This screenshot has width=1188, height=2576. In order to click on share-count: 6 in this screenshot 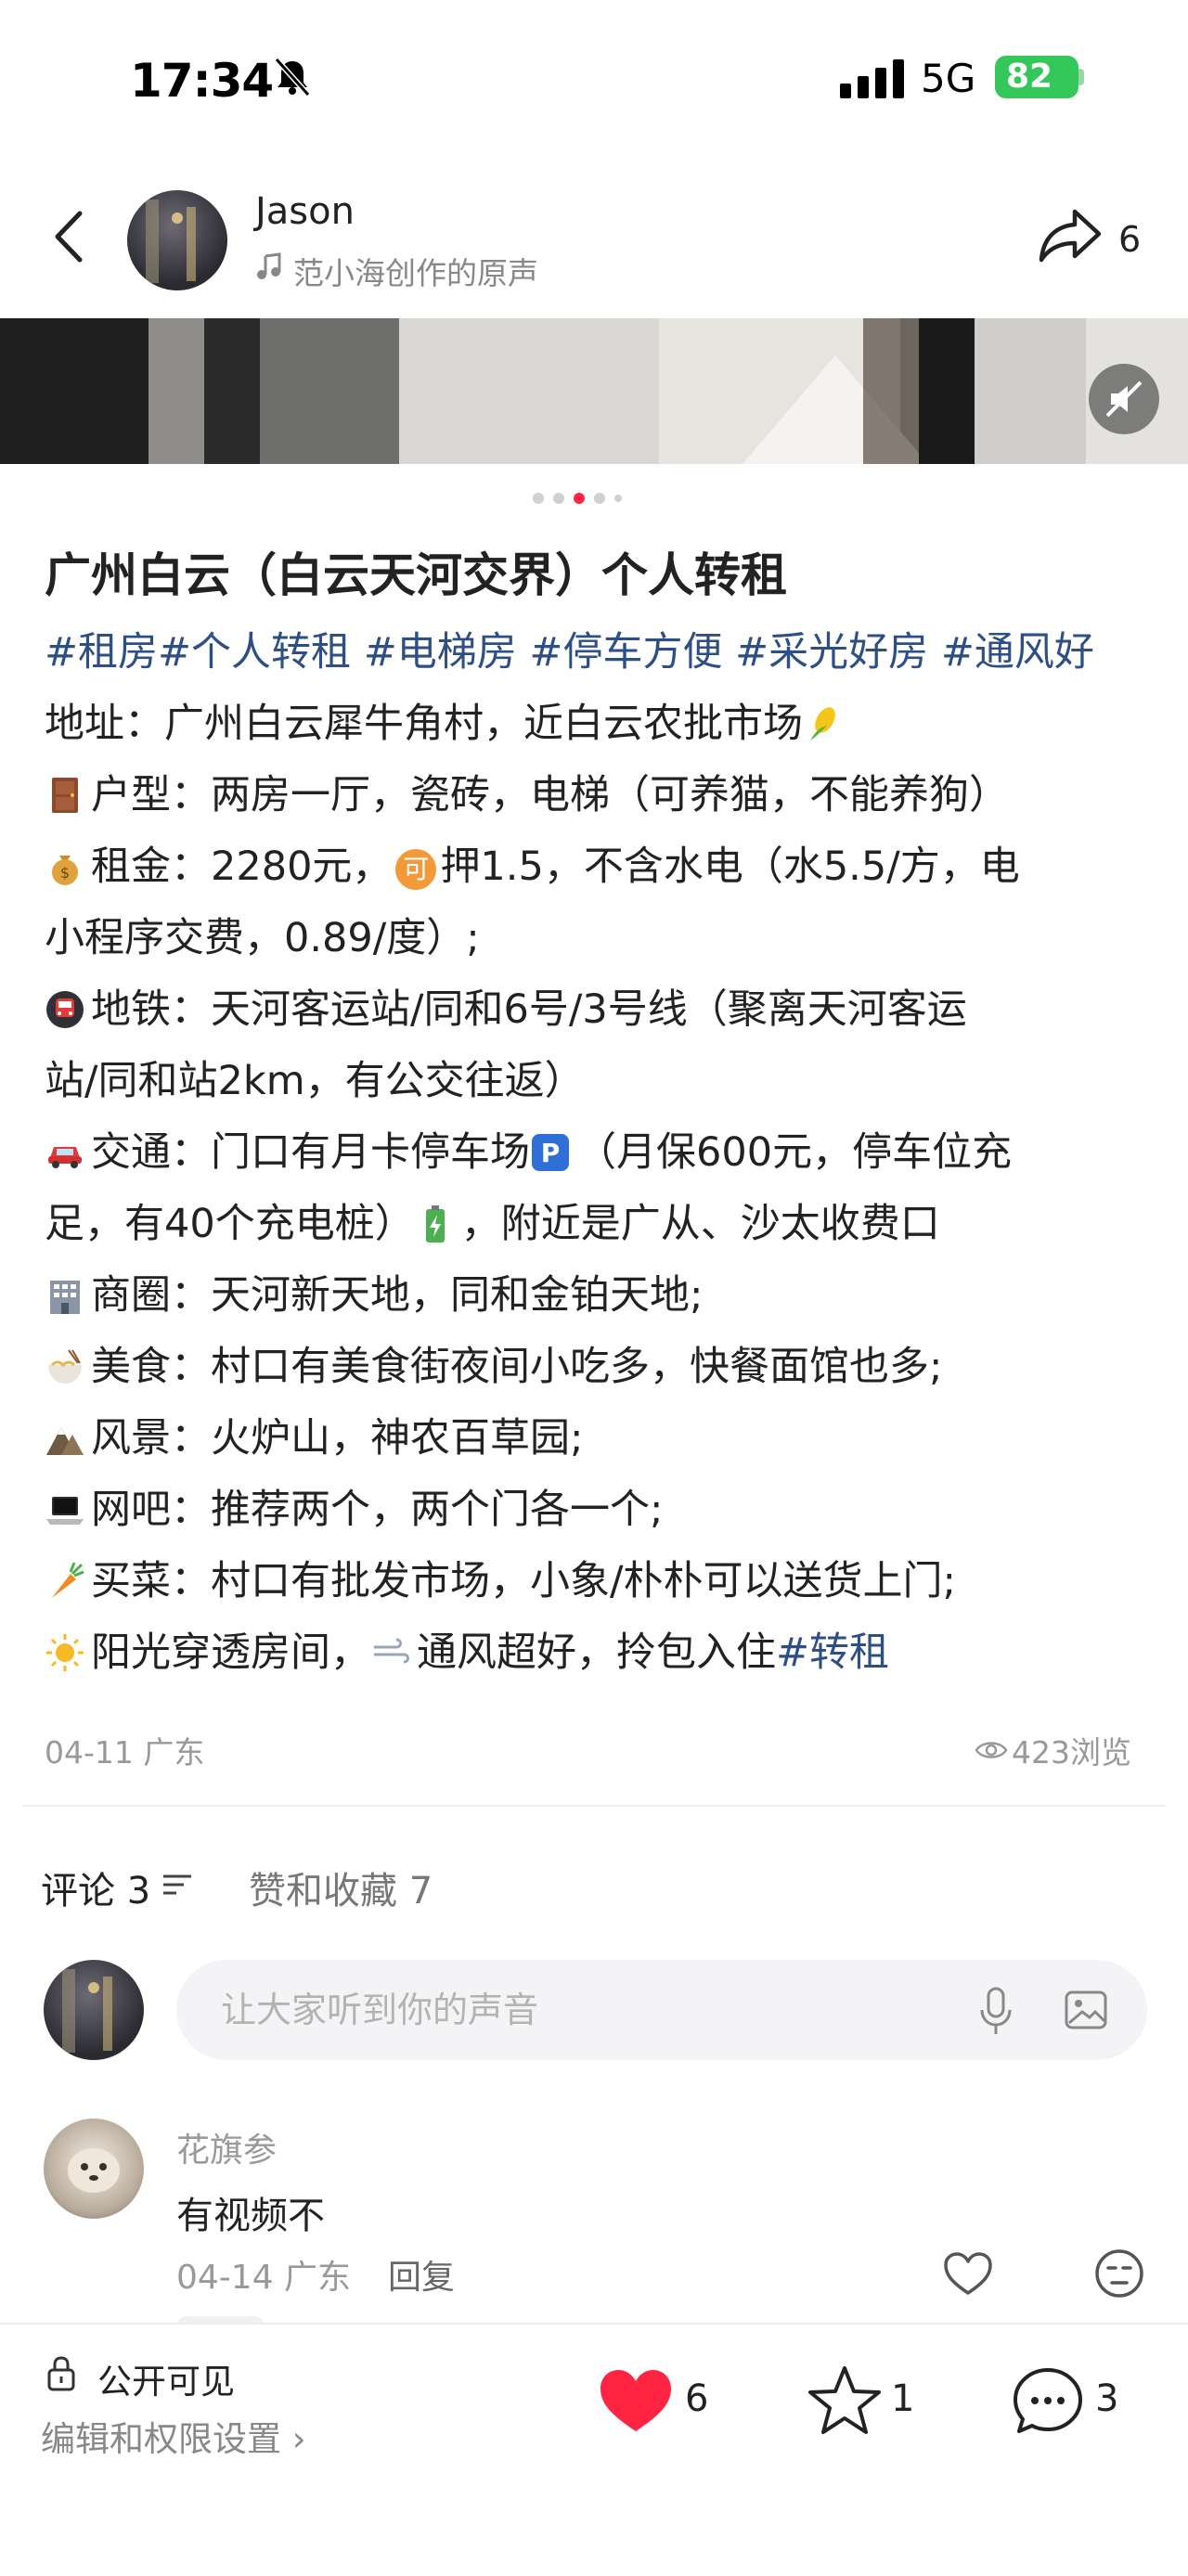, I will do `click(1130, 239)`.